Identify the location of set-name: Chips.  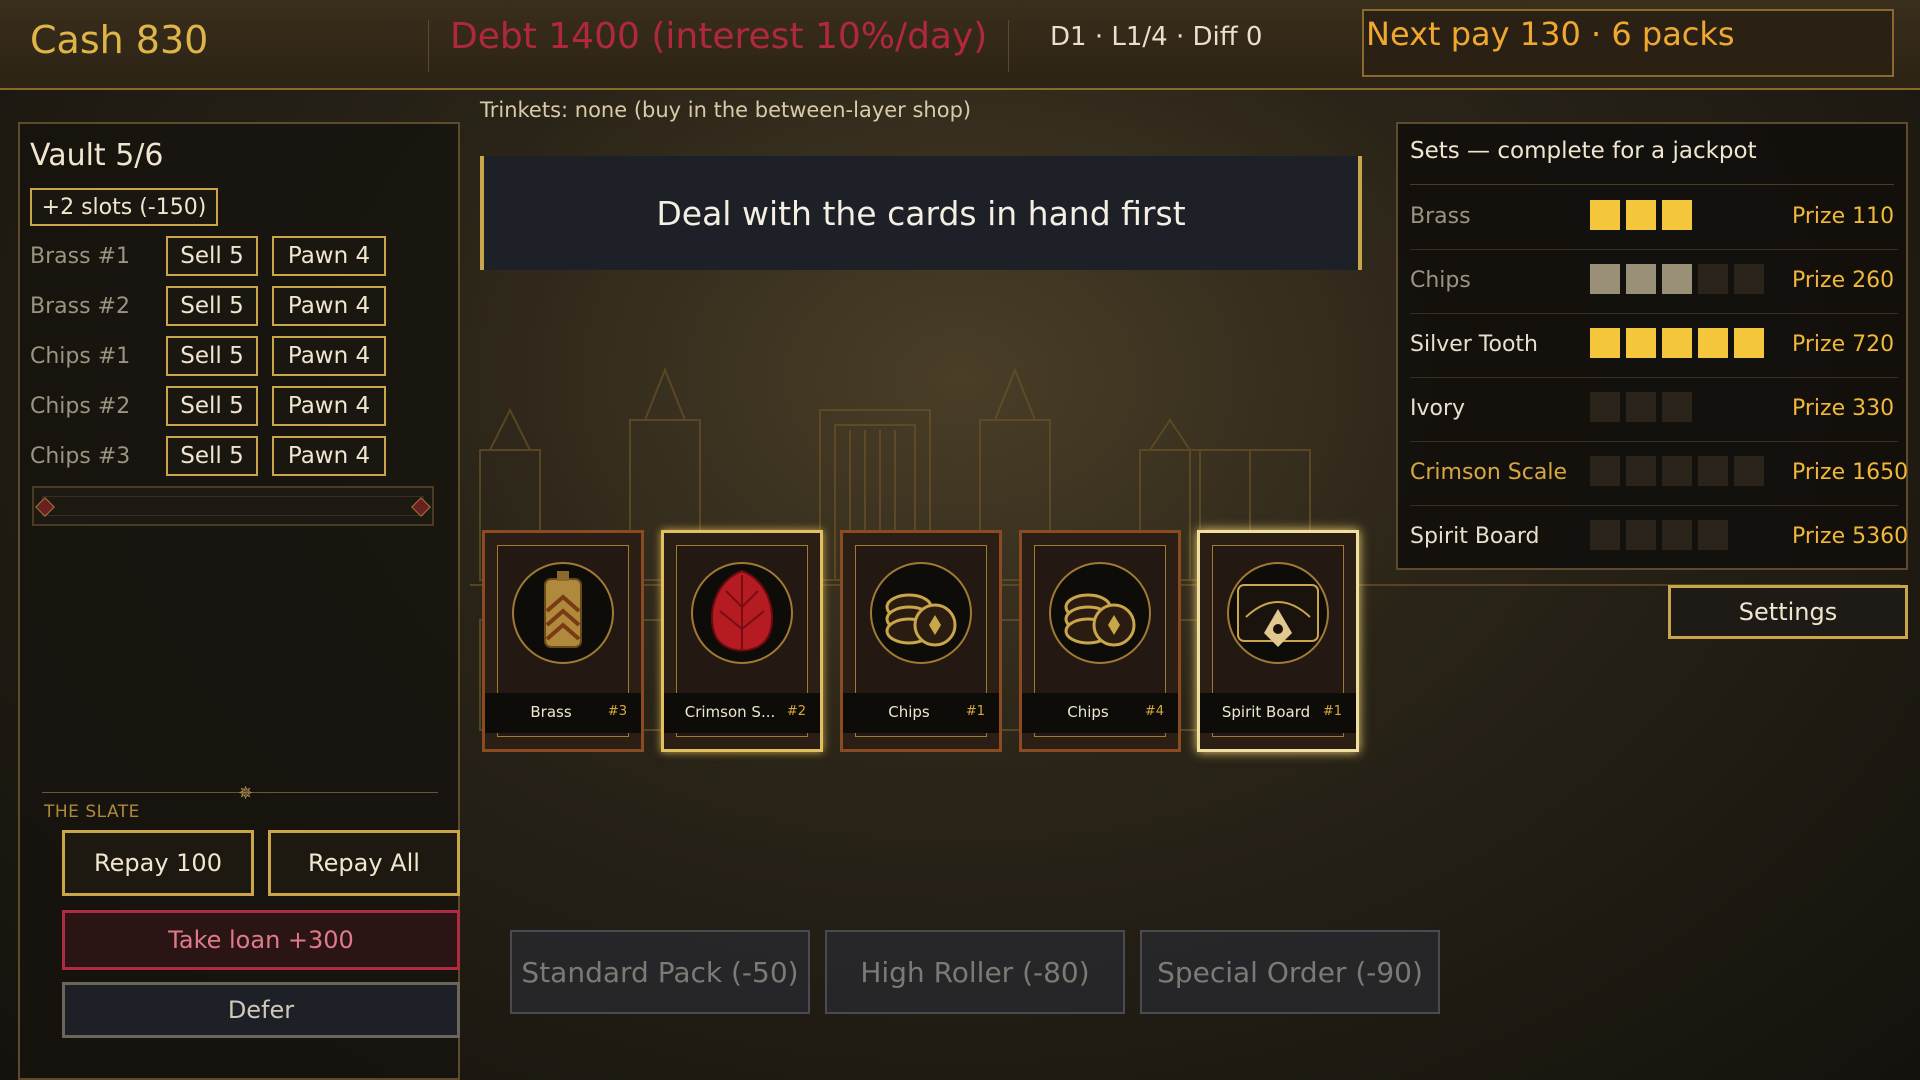
(1440, 280).